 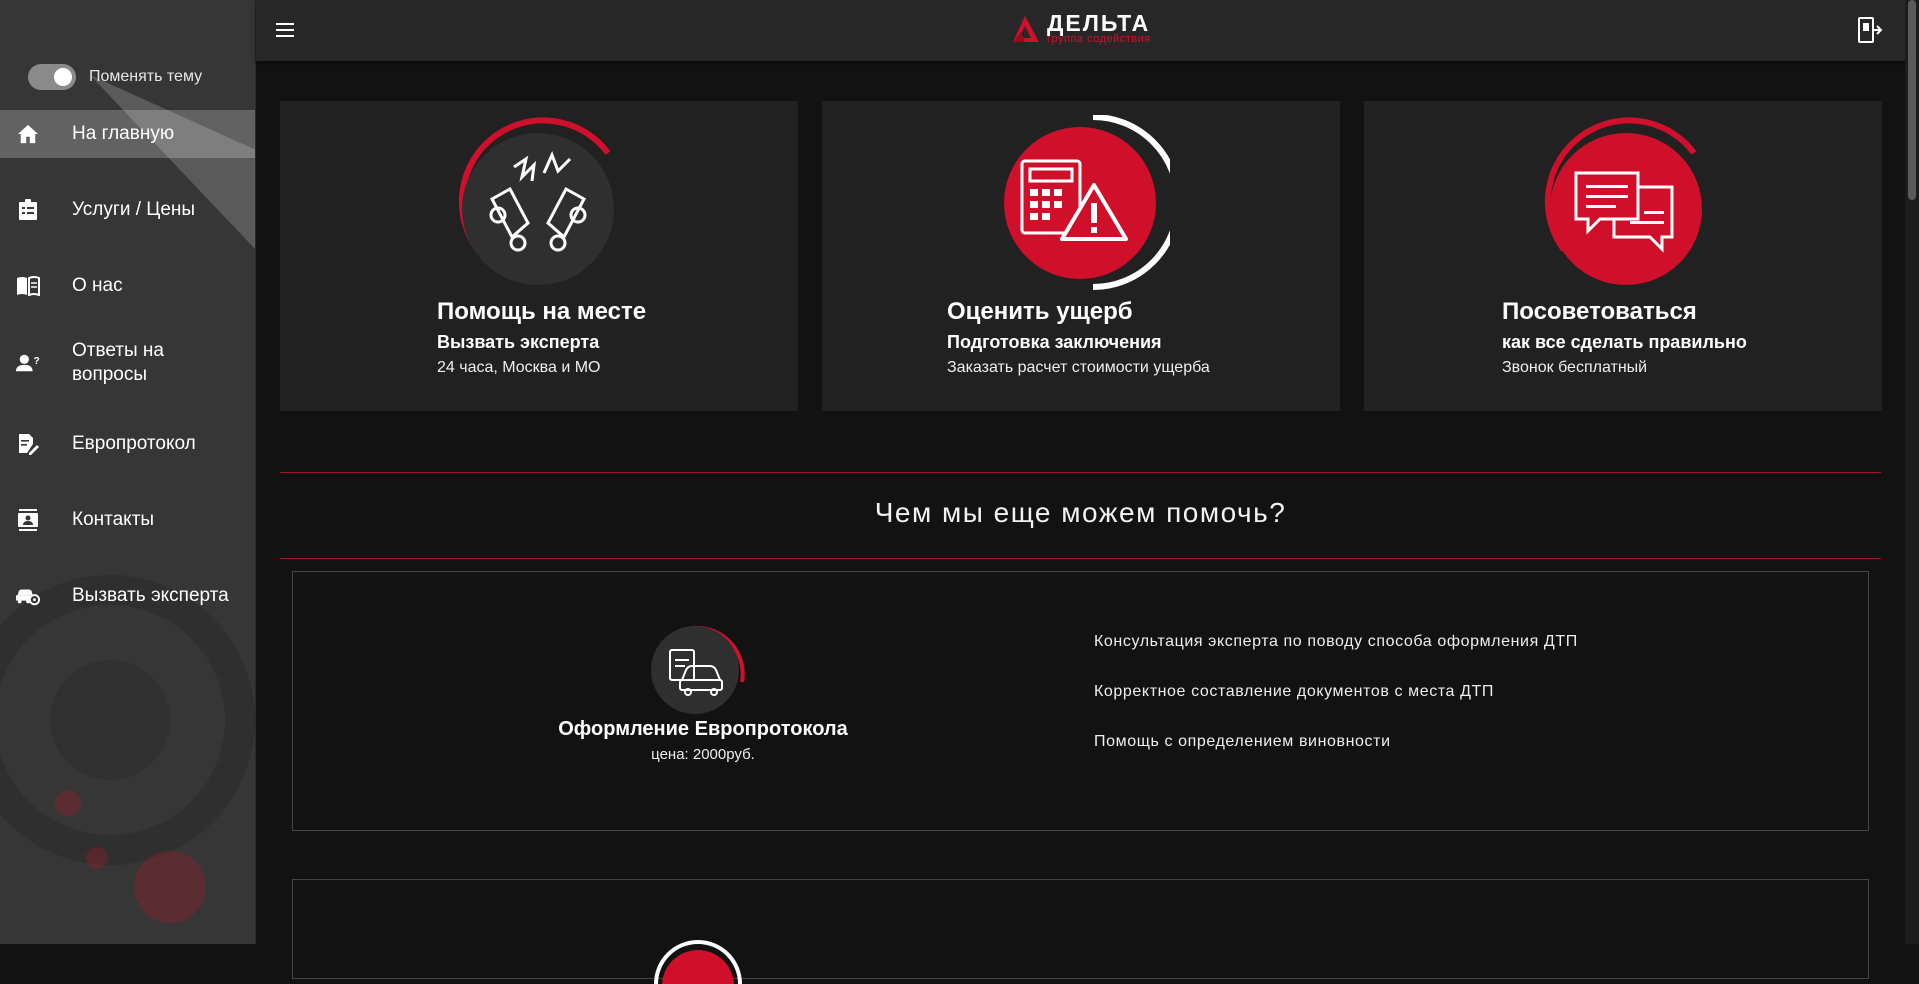 I want to click on exit-icon, so click(x=1870, y=30).